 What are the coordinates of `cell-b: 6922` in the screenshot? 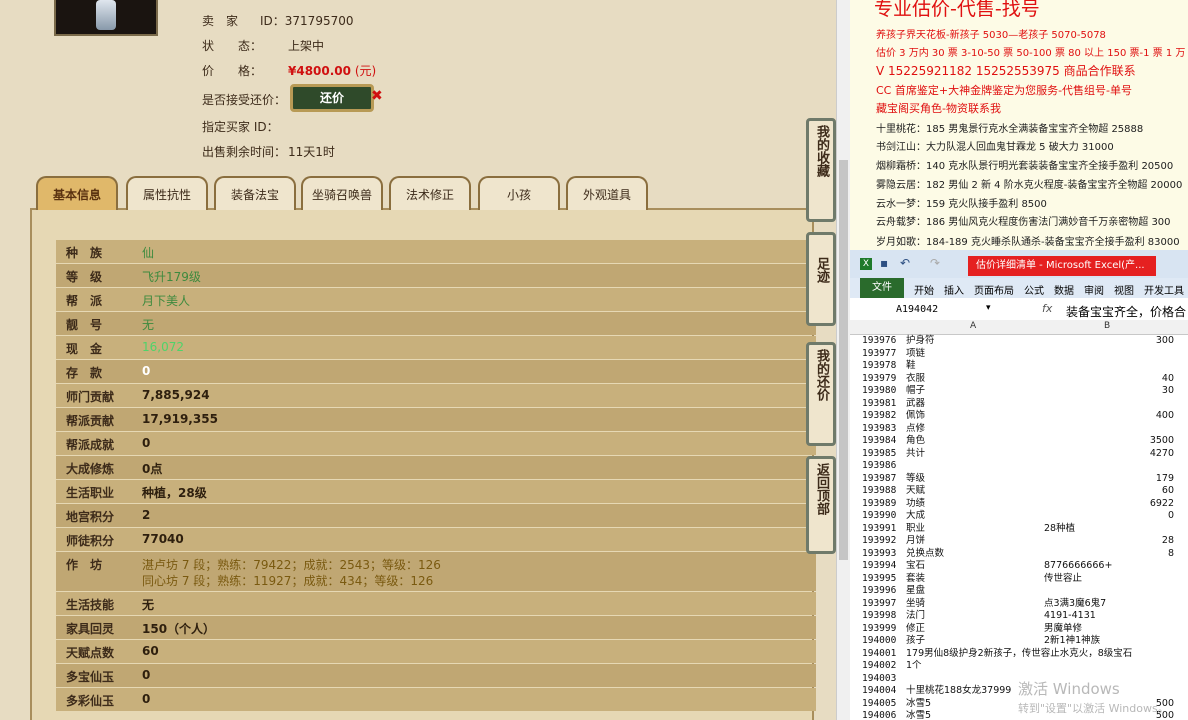 It's located at (1109, 504).